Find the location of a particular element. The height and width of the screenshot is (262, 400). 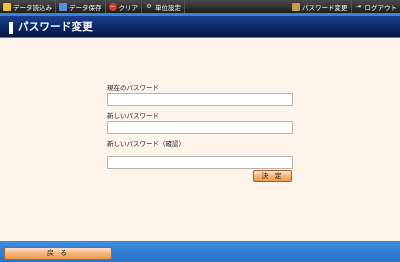

logout-button: ⇥ ログアウト is located at coordinates (376, 6).